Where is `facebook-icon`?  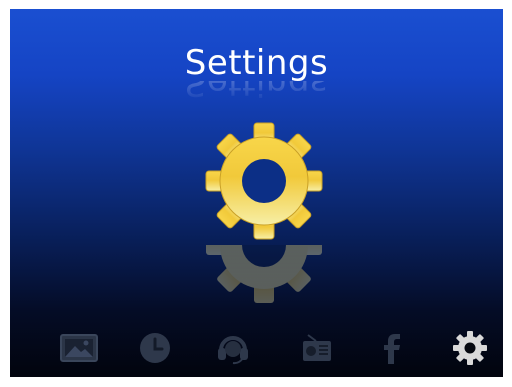
facebook-icon is located at coordinates (392, 349).